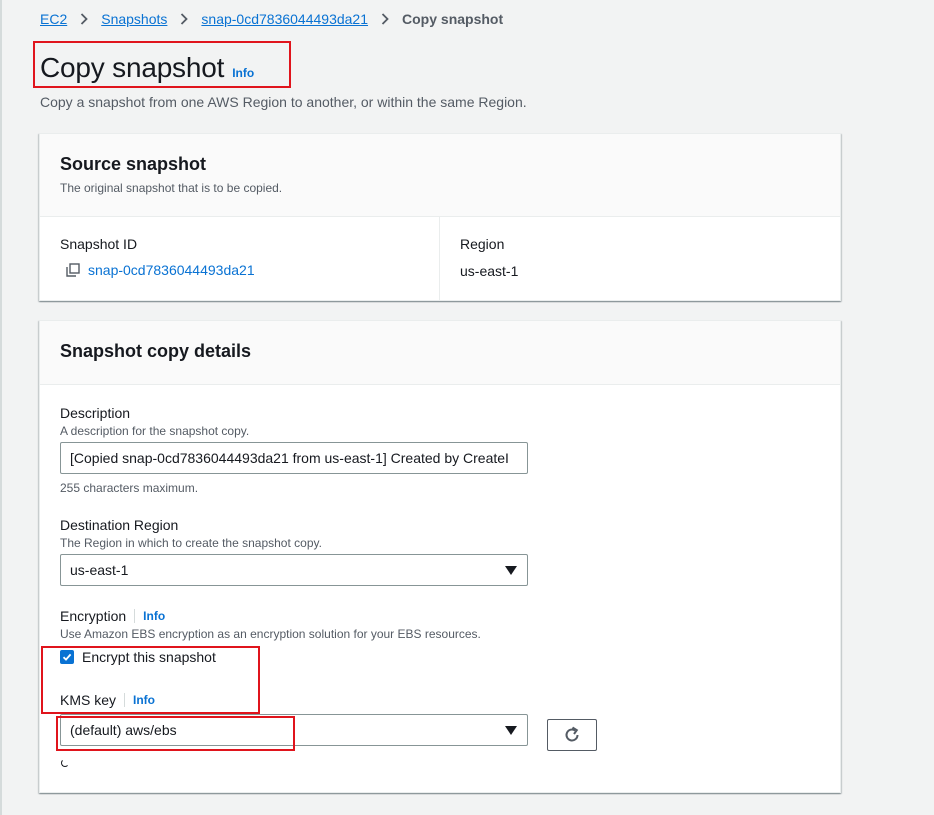 This screenshot has width=934, height=815. What do you see at coordinates (132, 67) in the screenshot?
I see `page-title: Copy snapshot` at bounding box center [132, 67].